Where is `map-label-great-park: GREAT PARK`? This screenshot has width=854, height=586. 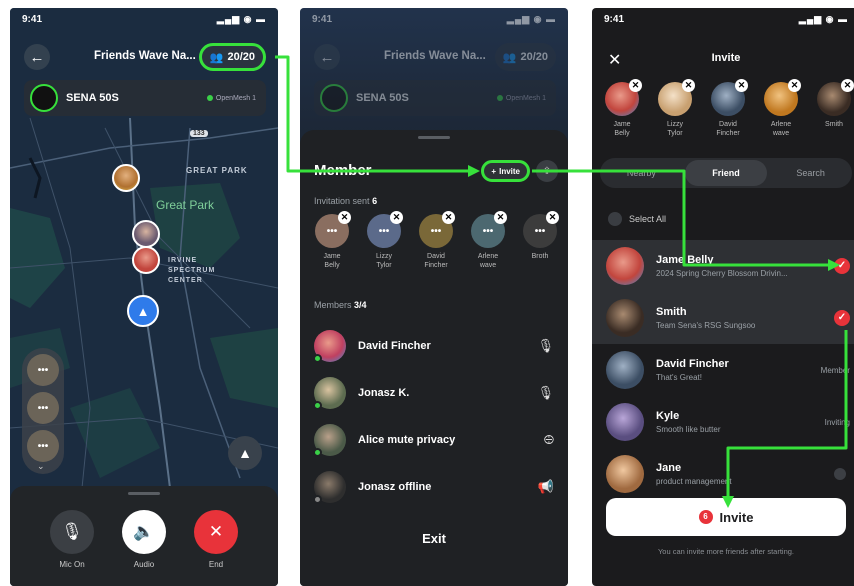
map-label-great-park: GREAT PARK is located at coordinates (217, 170).